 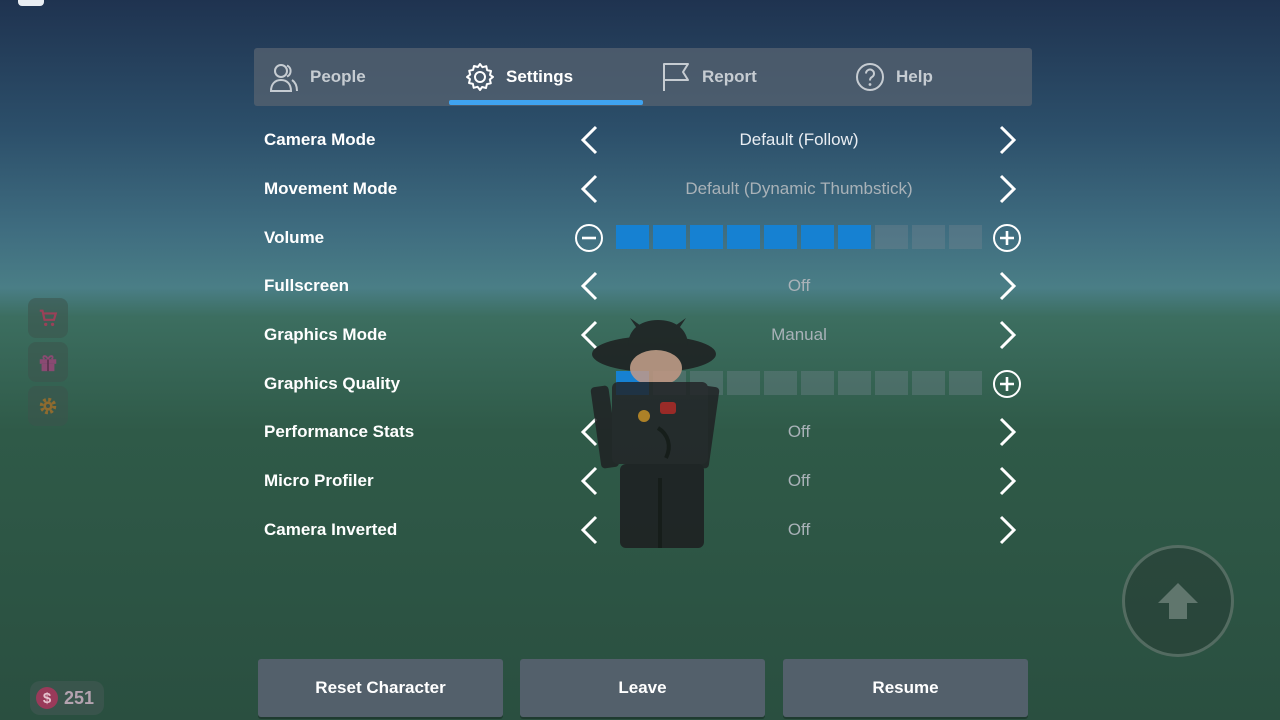 What do you see at coordinates (799, 237) in the screenshot?
I see `volume-slider` at bounding box center [799, 237].